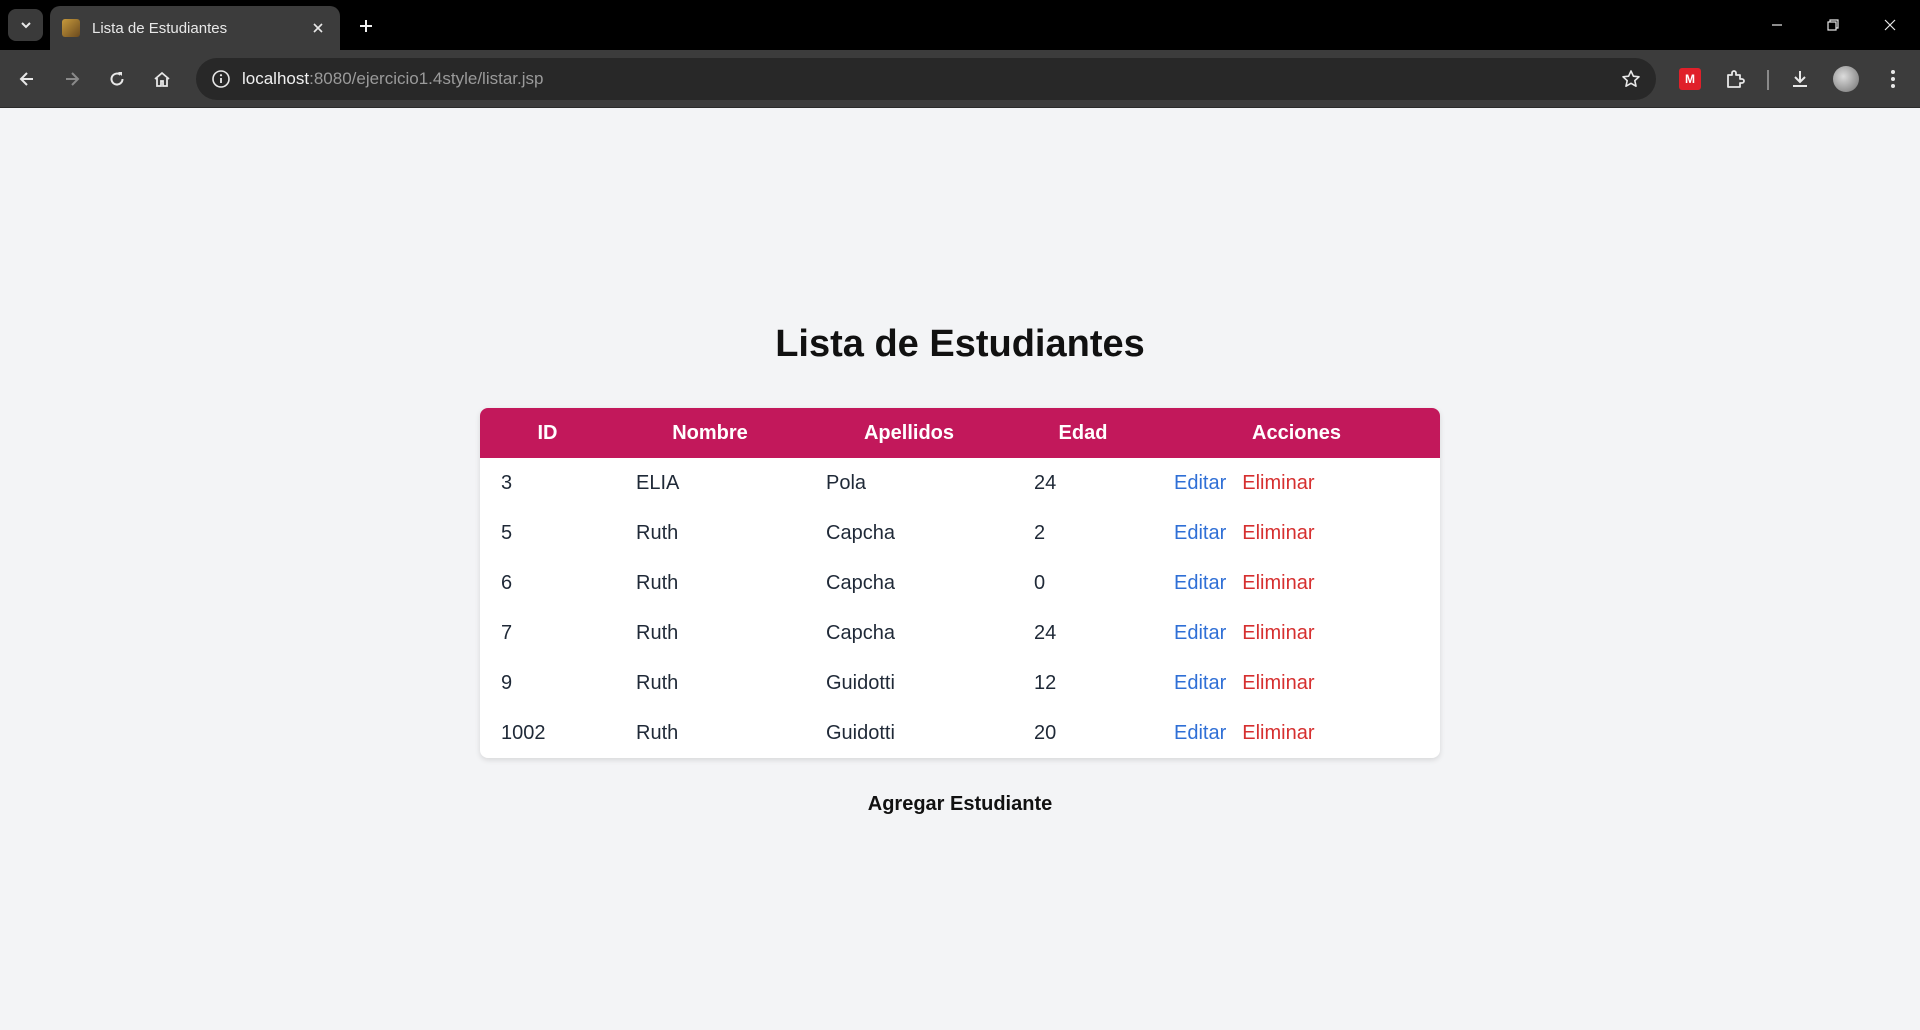 The width and height of the screenshot is (1920, 1030). I want to click on table-row: 3 ELIA Pola 24 Editar Eliminar, so click(960, 483).